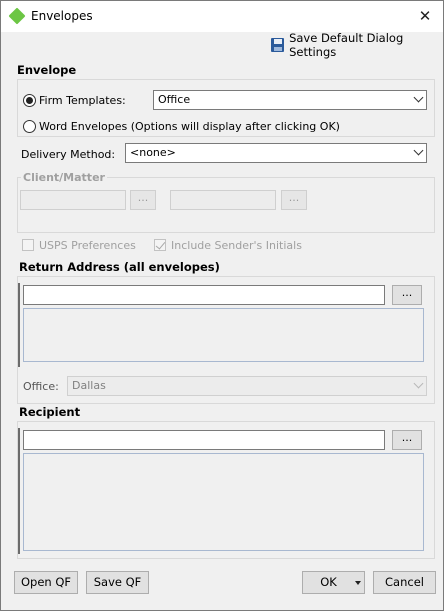  I want to click on floppy-disk-icon, so click(278, 45).